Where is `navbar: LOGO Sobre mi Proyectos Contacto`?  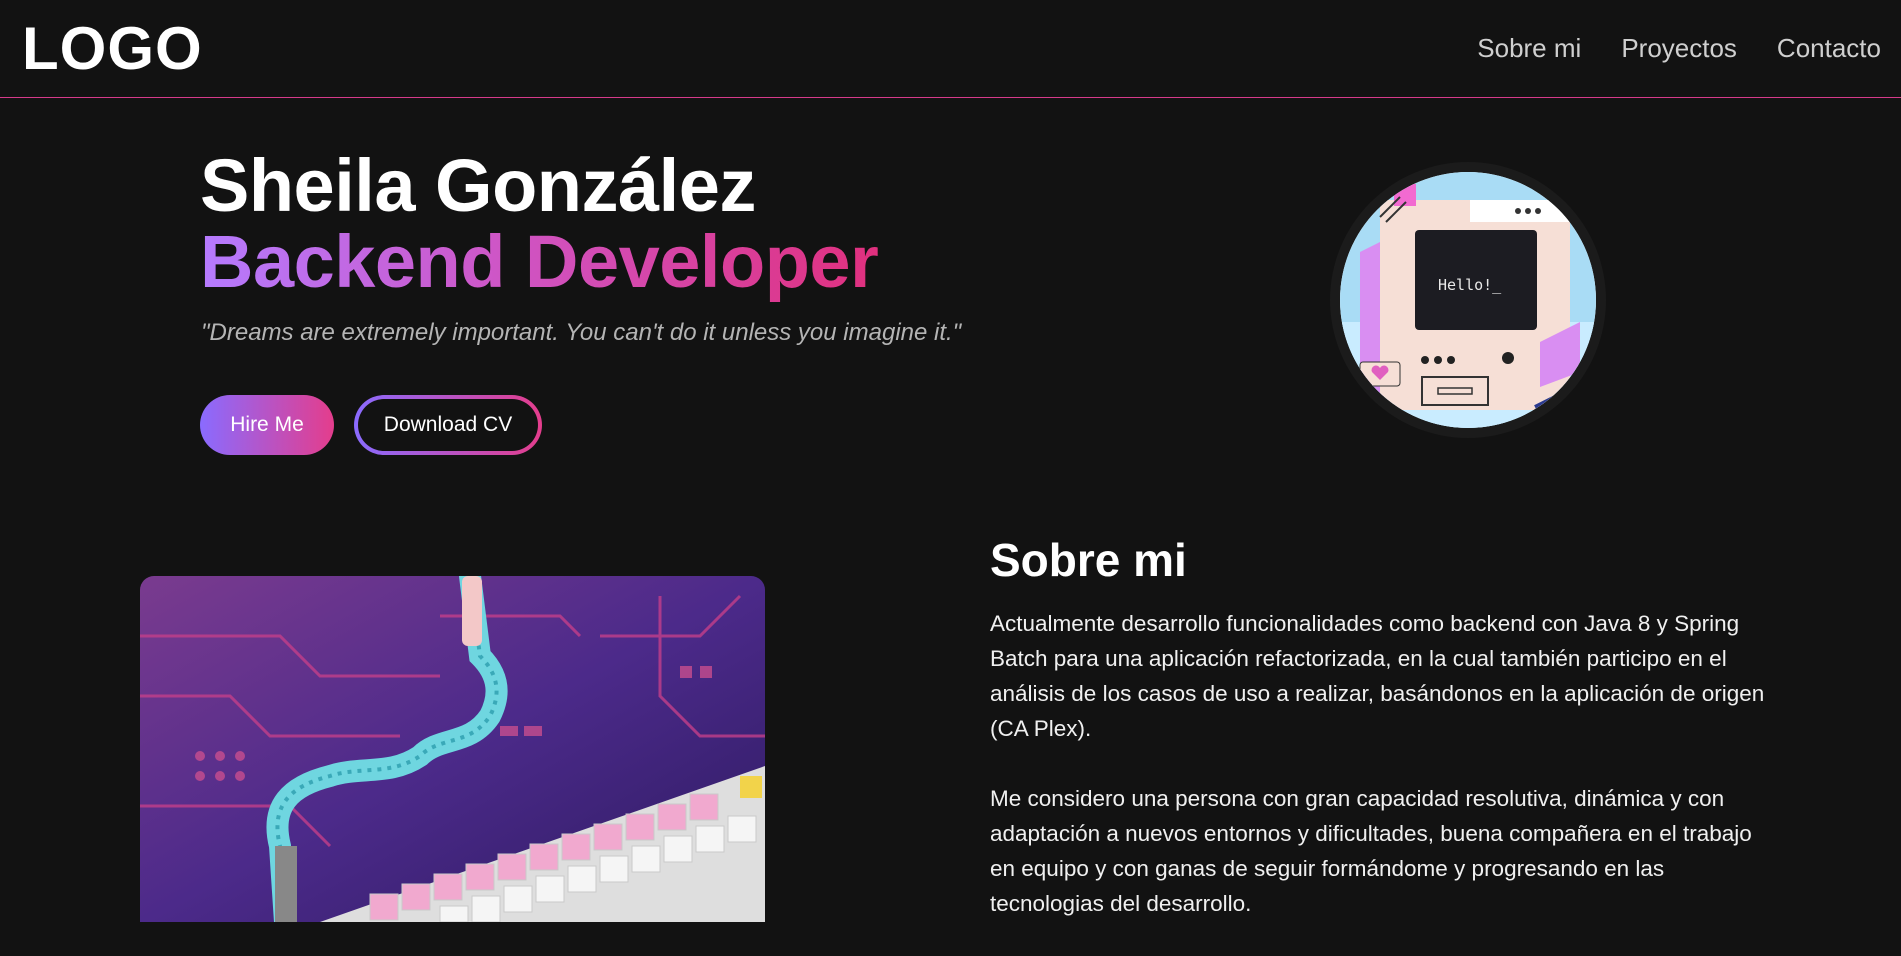
navbar: LOGO Sobre mi Proyectos Contacto is located at coordinates (950, 49).